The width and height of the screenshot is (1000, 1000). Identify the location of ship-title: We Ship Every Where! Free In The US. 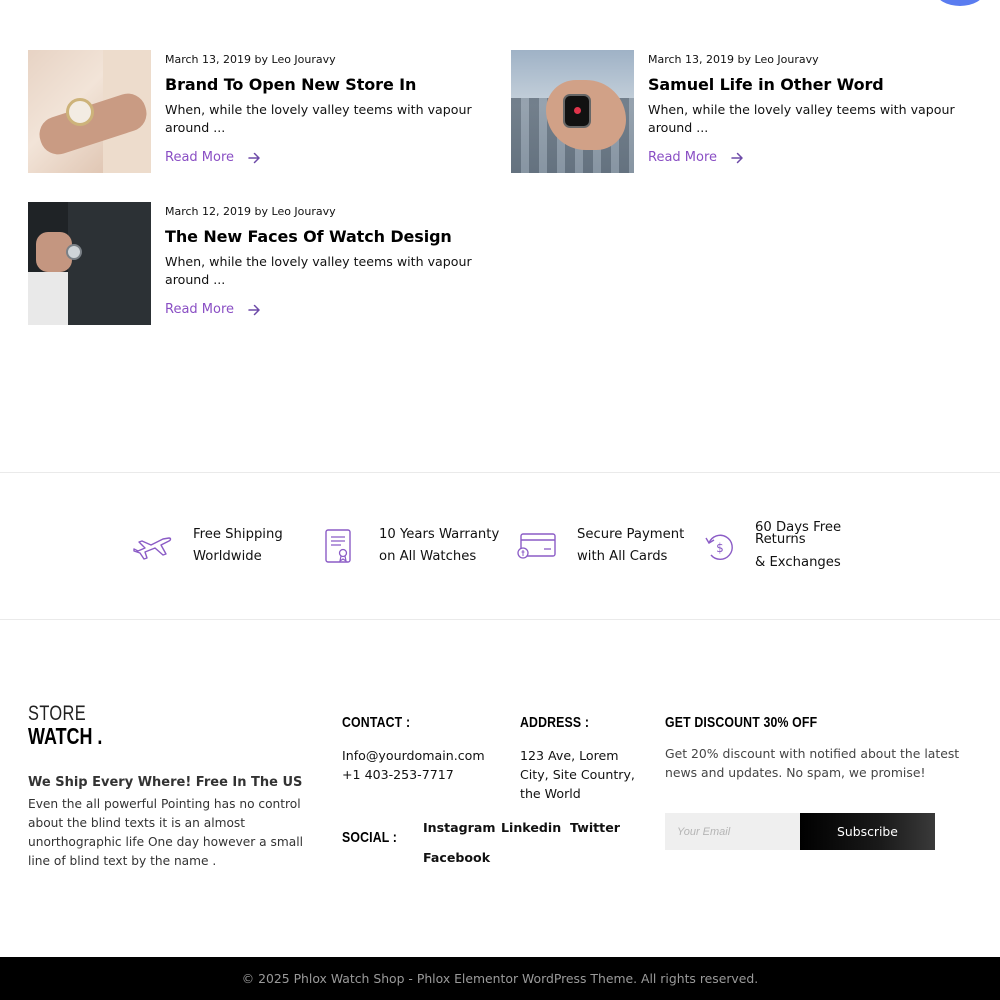
(165, 782).